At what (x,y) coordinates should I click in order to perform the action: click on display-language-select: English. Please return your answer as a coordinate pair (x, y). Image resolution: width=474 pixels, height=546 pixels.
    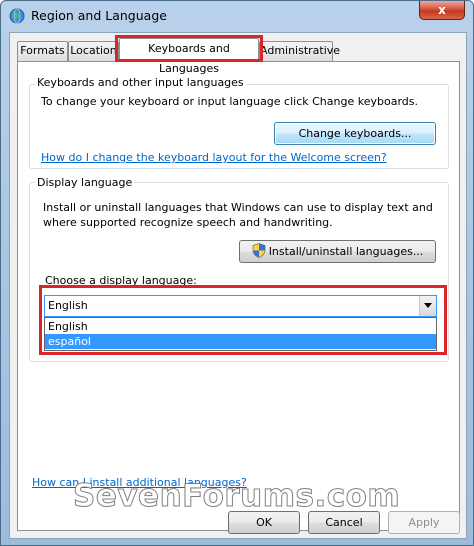
    Looking at the image, I should click on (240, 306).